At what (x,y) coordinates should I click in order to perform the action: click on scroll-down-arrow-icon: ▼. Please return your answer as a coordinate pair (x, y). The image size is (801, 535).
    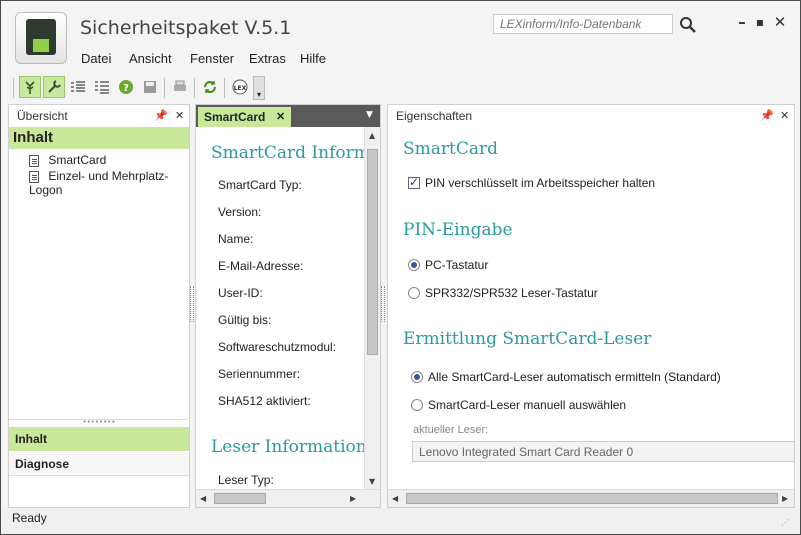
    Looking at the image, I should click on (372, 481).